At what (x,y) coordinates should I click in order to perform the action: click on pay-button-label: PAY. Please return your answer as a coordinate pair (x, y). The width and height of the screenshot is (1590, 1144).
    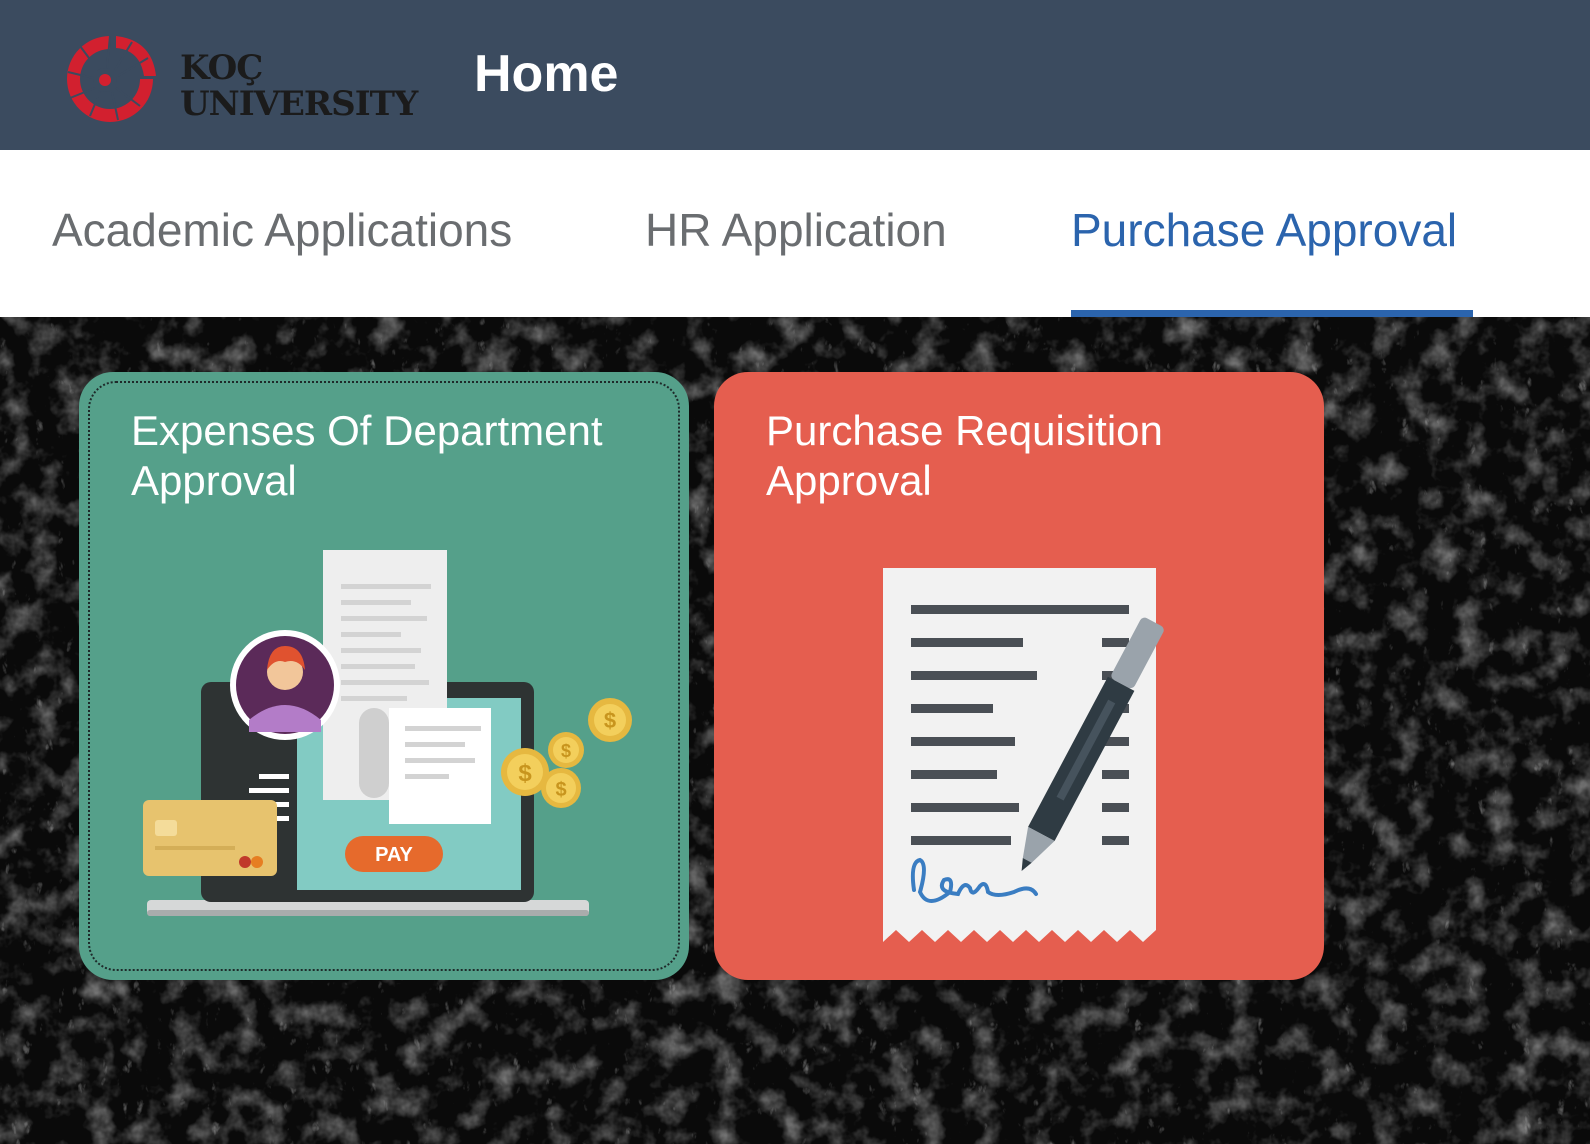
    Looking at the image, I should click on (394, 855).